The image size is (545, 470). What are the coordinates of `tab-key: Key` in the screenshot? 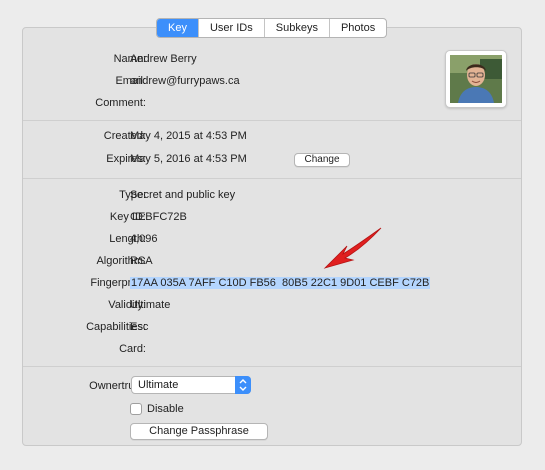 It's located at (177, 28).